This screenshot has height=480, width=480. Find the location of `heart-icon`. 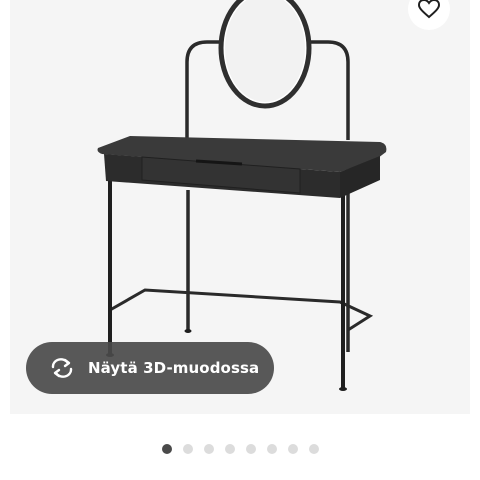

heart-icon is located at coordinates (429, 9).